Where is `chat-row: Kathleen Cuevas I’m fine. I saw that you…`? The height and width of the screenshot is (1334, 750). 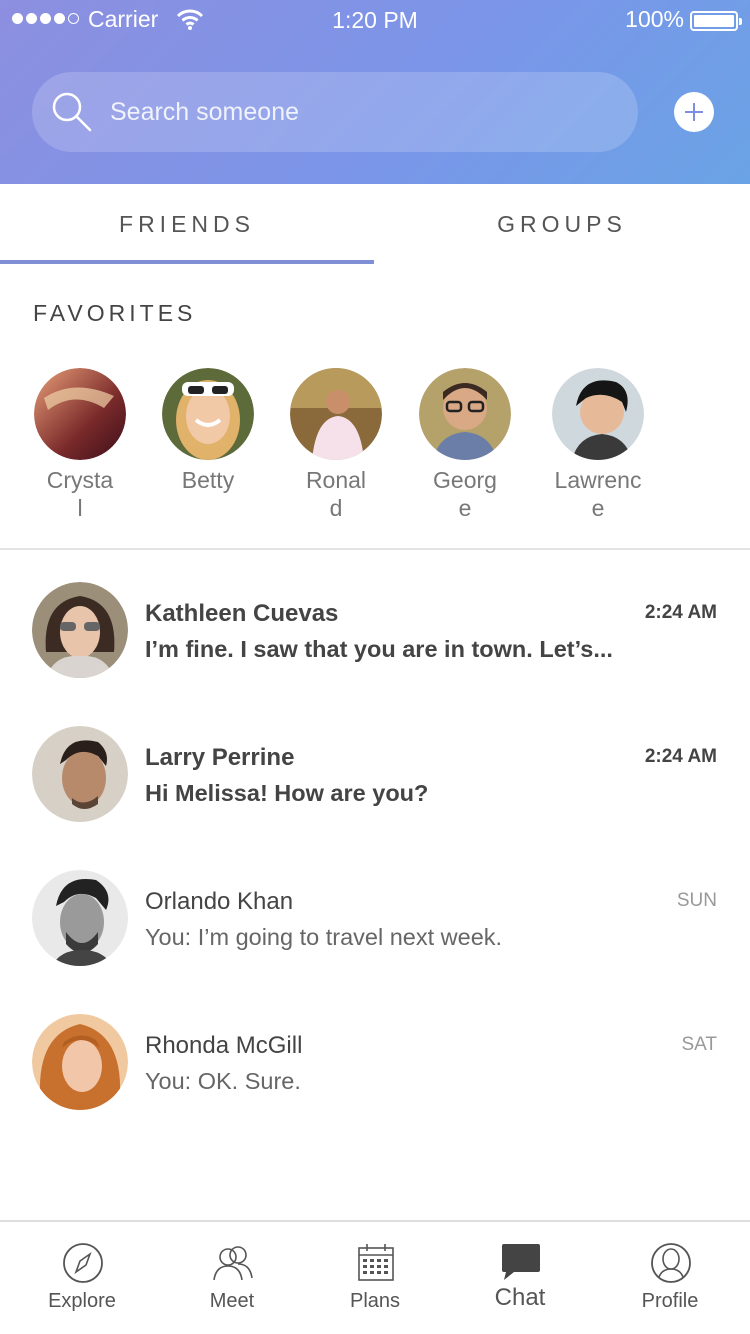
chat-row: Kathleen Cuevas I’m fine. I saw that you… is located at coordinates (375, 654).